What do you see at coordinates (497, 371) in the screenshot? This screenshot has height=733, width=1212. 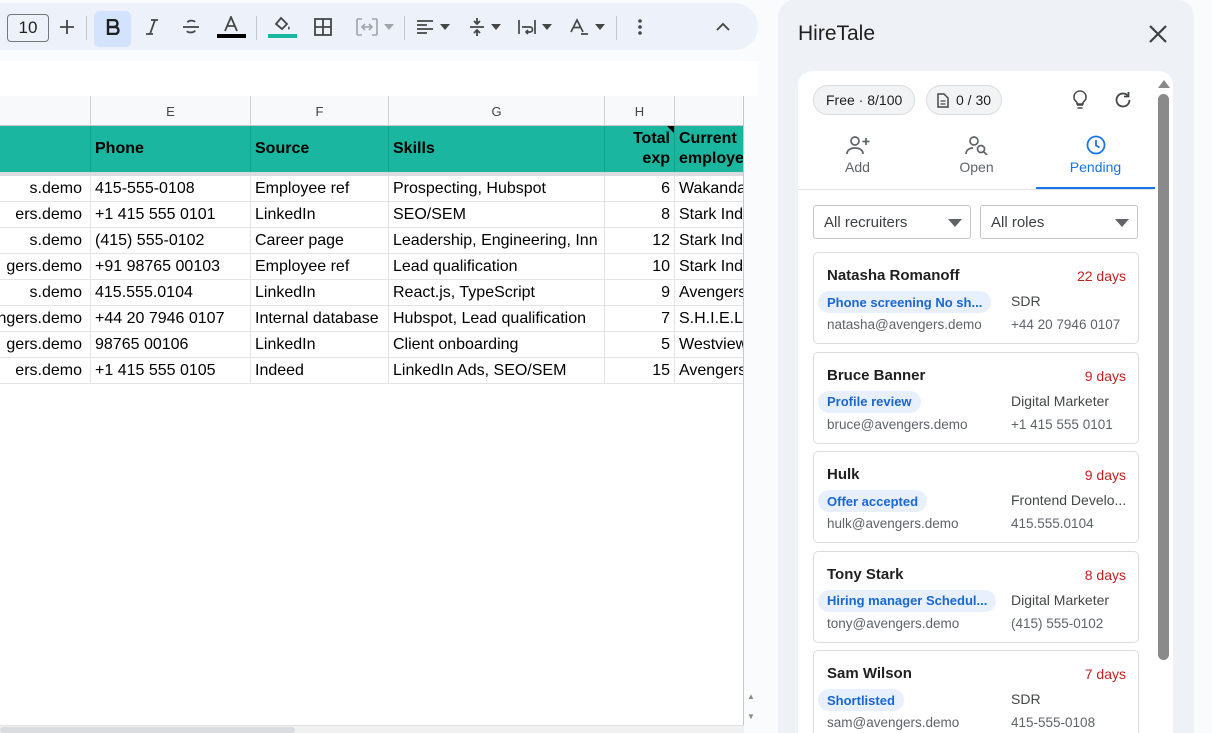 I see `table-cell: LinkedIn Ads, SEO/SEM` at bounding box center [497, 371].